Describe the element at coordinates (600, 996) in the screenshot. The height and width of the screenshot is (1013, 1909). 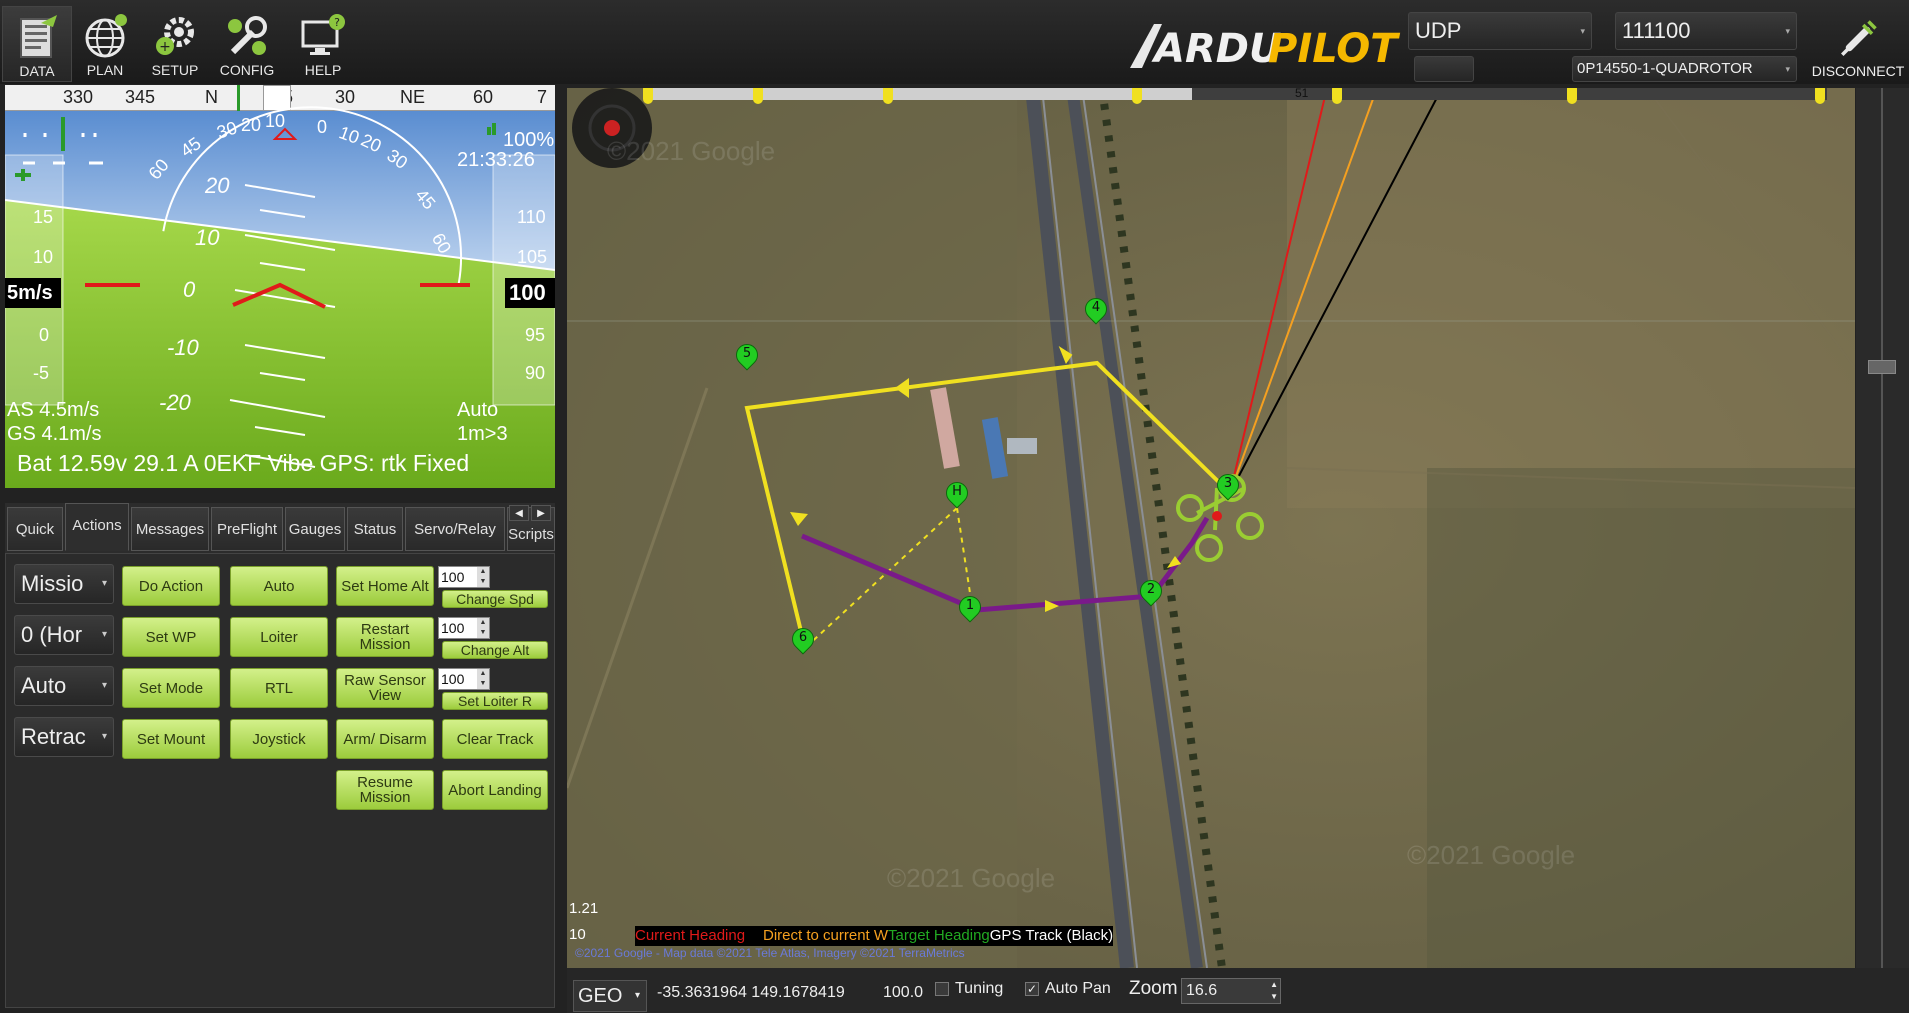
I see `coord-format-value: GEO` at that location.